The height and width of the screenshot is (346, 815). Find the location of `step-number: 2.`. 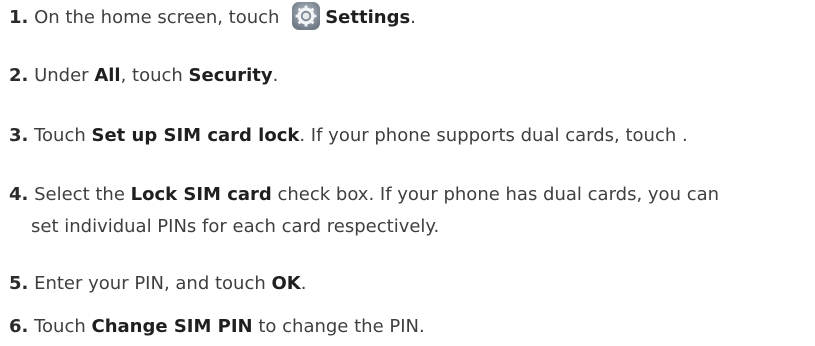

step-number: 2. is located at coordinates (19, 75).